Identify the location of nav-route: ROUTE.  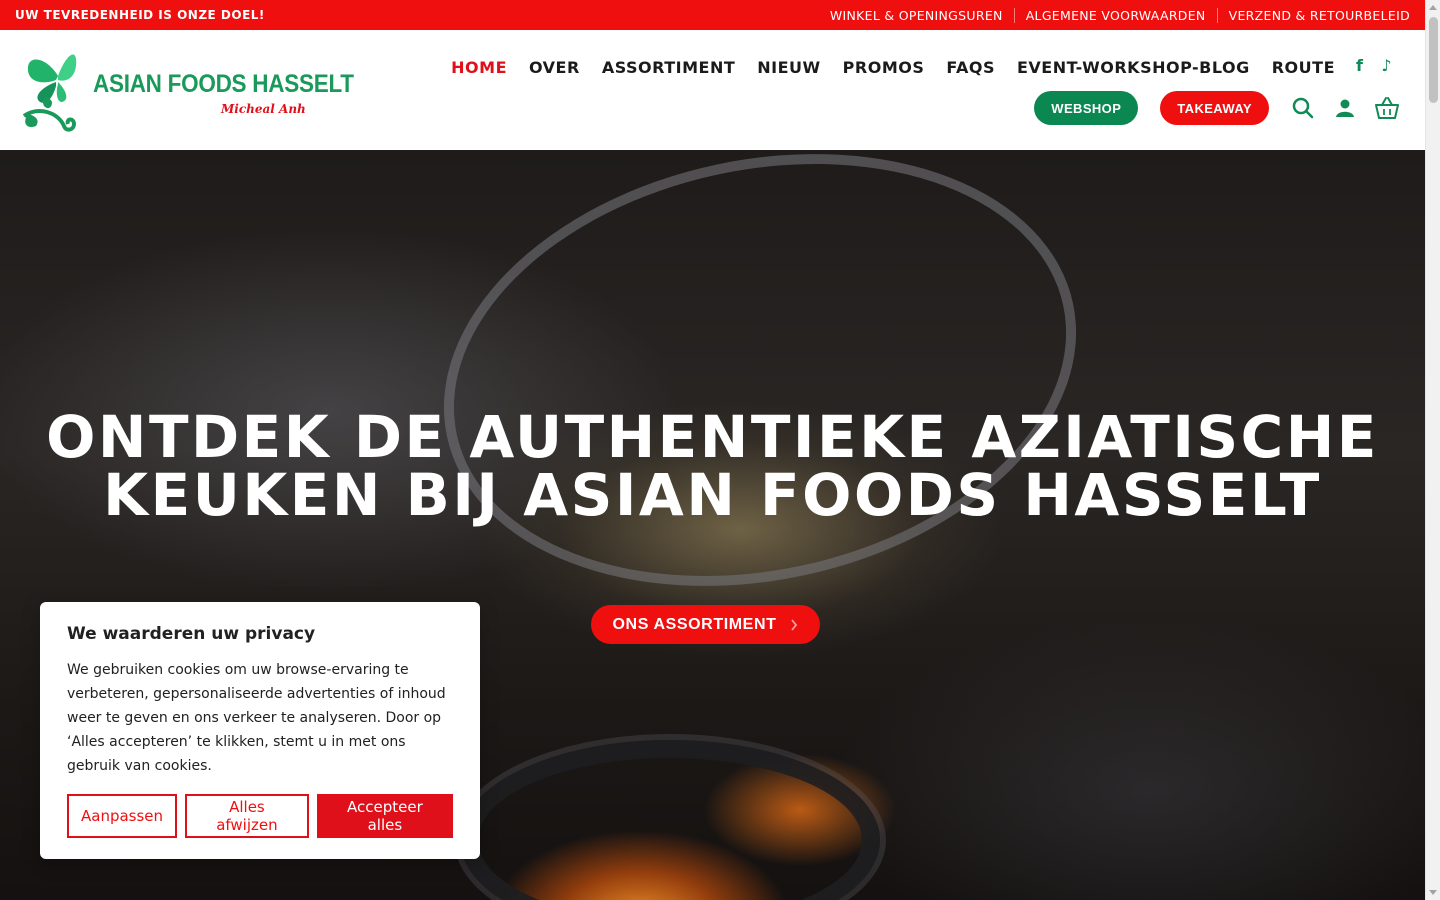
(1303, 67).